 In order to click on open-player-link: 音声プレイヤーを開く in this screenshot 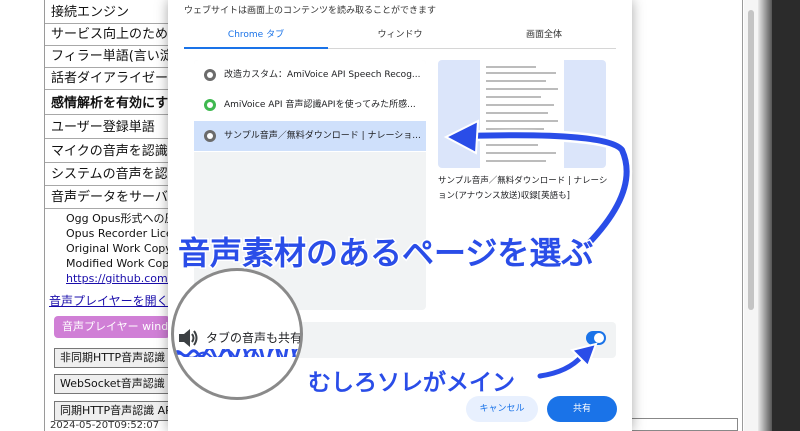, I will do `click(109, 300)`.